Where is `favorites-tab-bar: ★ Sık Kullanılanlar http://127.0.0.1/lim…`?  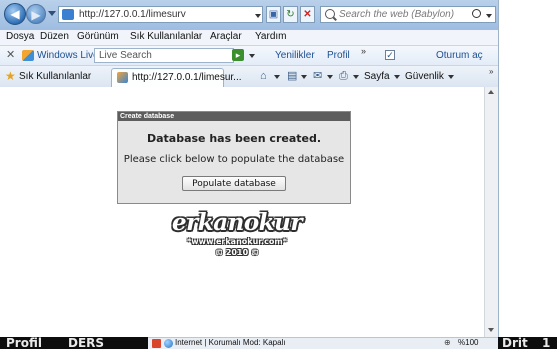 favorites-tab-bar: ★ Sık Kullanılanlar http://127.0.0.1/lim… is located at coordinates (249, 77).